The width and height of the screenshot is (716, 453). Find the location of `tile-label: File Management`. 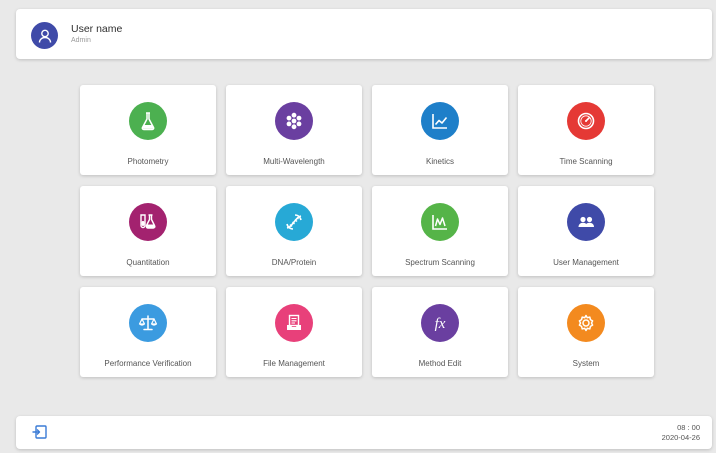

tile-label: File Management is located at coordinates (294, 363).